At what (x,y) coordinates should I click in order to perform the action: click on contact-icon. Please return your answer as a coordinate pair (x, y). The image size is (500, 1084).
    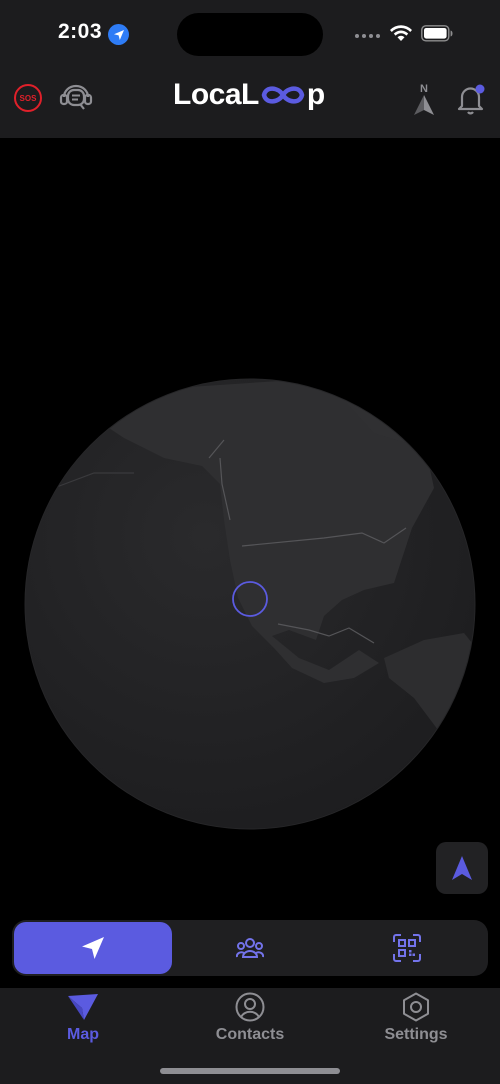
    Looking at the image, I should click on (250, 1007).